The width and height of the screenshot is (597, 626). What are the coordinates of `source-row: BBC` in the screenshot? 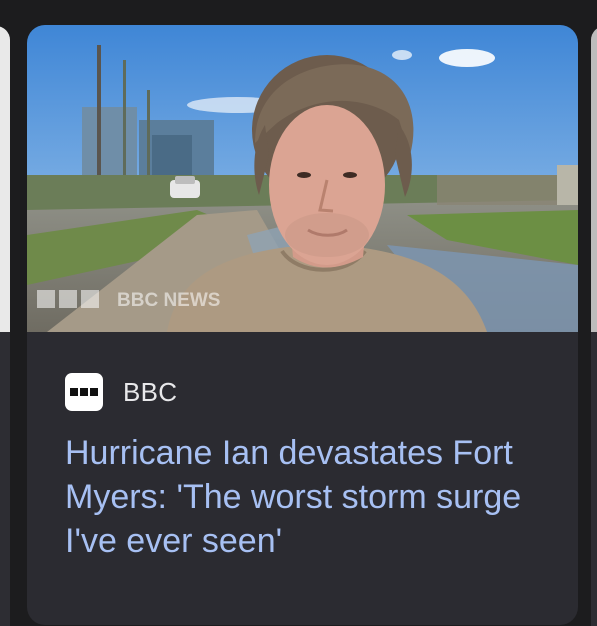 It's located at (121, 392).